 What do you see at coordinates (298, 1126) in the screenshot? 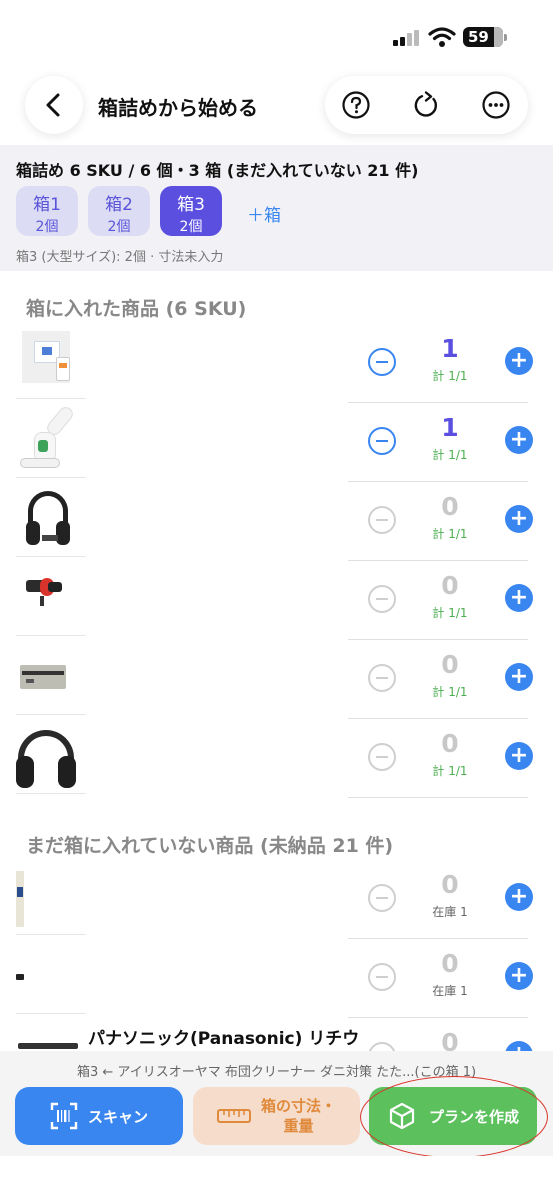
I see `box-dimensions-label-line2: 重量` at bounding box center [298, 1126].